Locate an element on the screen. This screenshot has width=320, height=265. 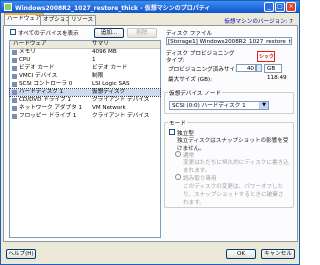
hardware-summary: 4096 MB is located at coordinates (104, 52).